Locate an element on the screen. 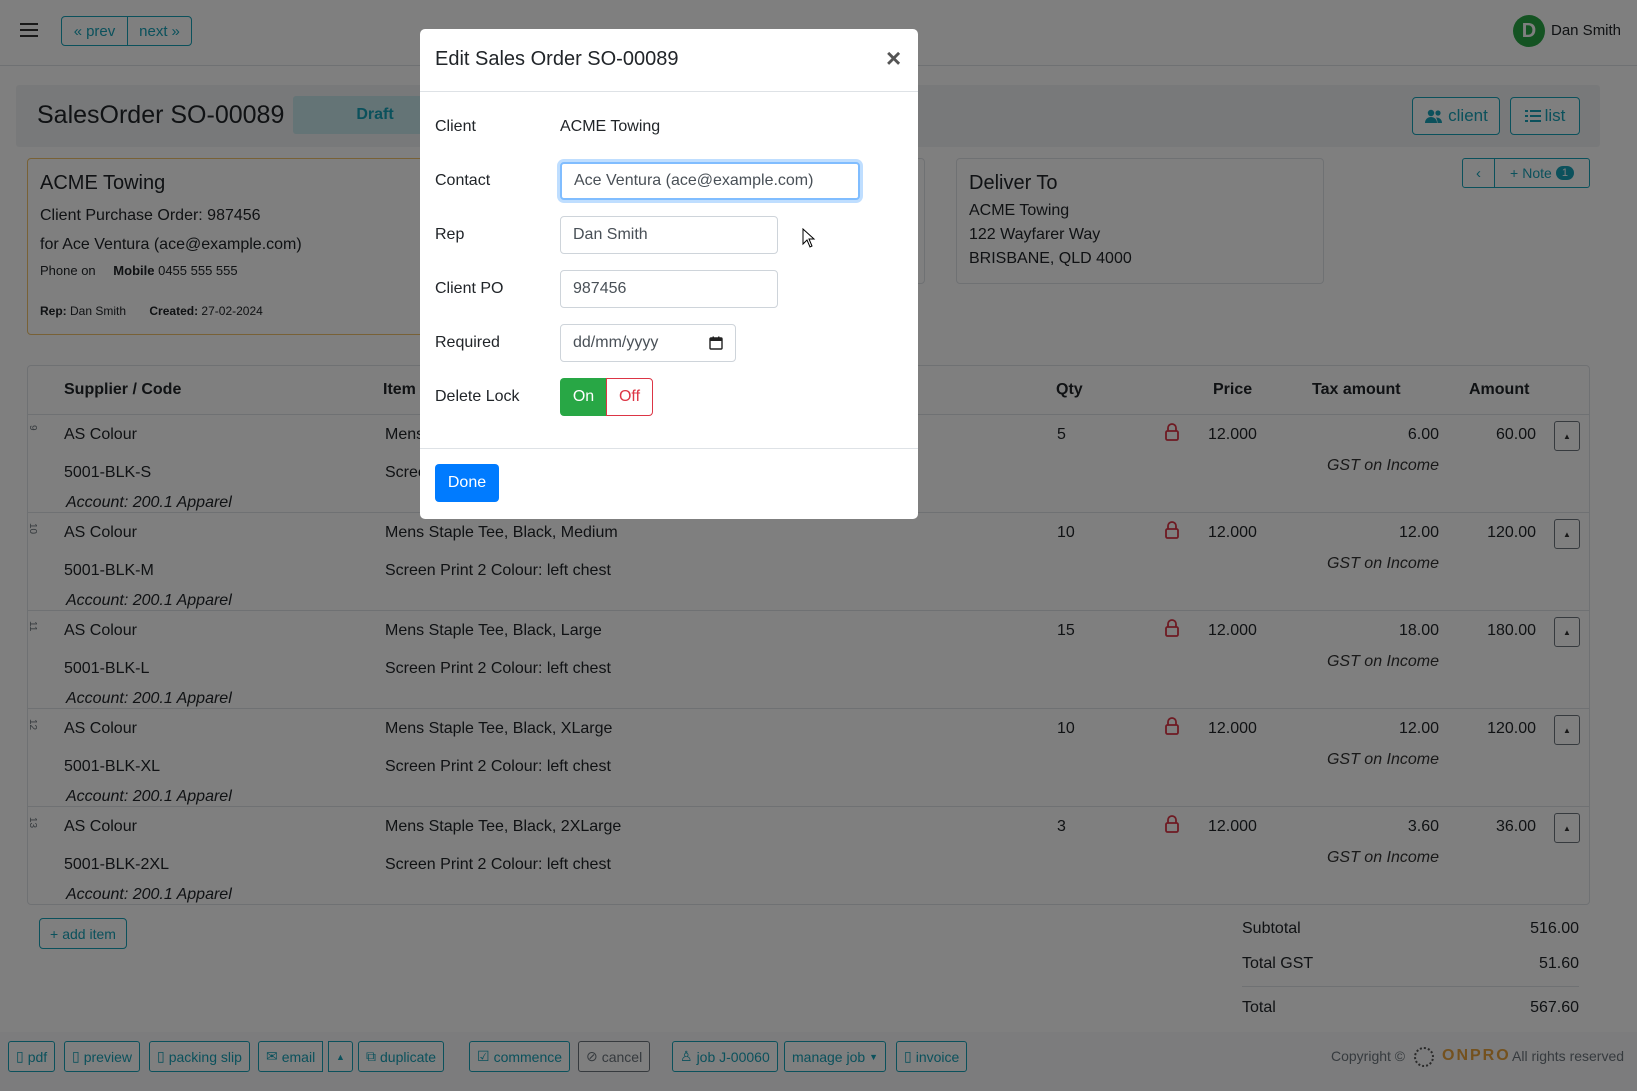 The width and height of the screenshot is (1637, 1091). delete-lock-on-button: On is located at coordinates (583, 397).